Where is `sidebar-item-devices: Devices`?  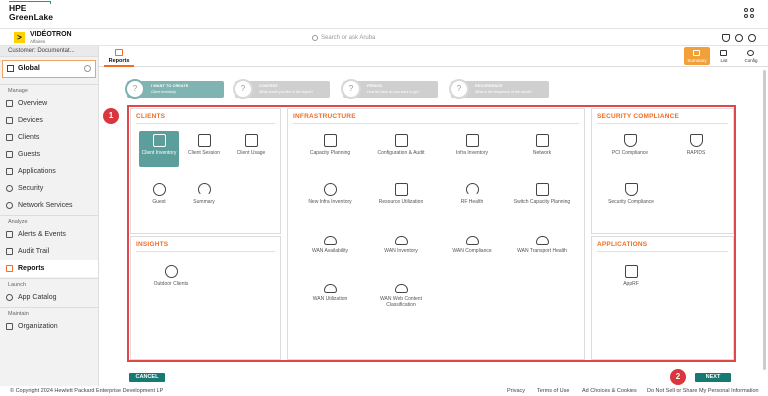 sidebar-item-devices: Devices is located at coordinates (49, 120).